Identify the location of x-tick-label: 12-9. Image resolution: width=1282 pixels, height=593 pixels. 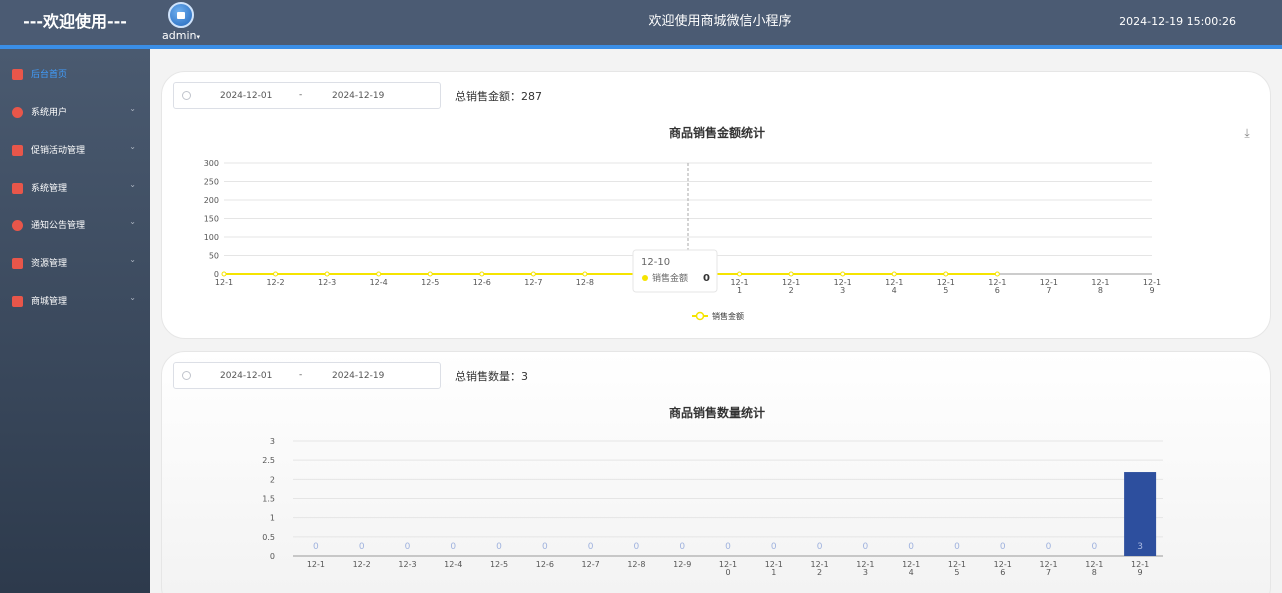
(682, 564).